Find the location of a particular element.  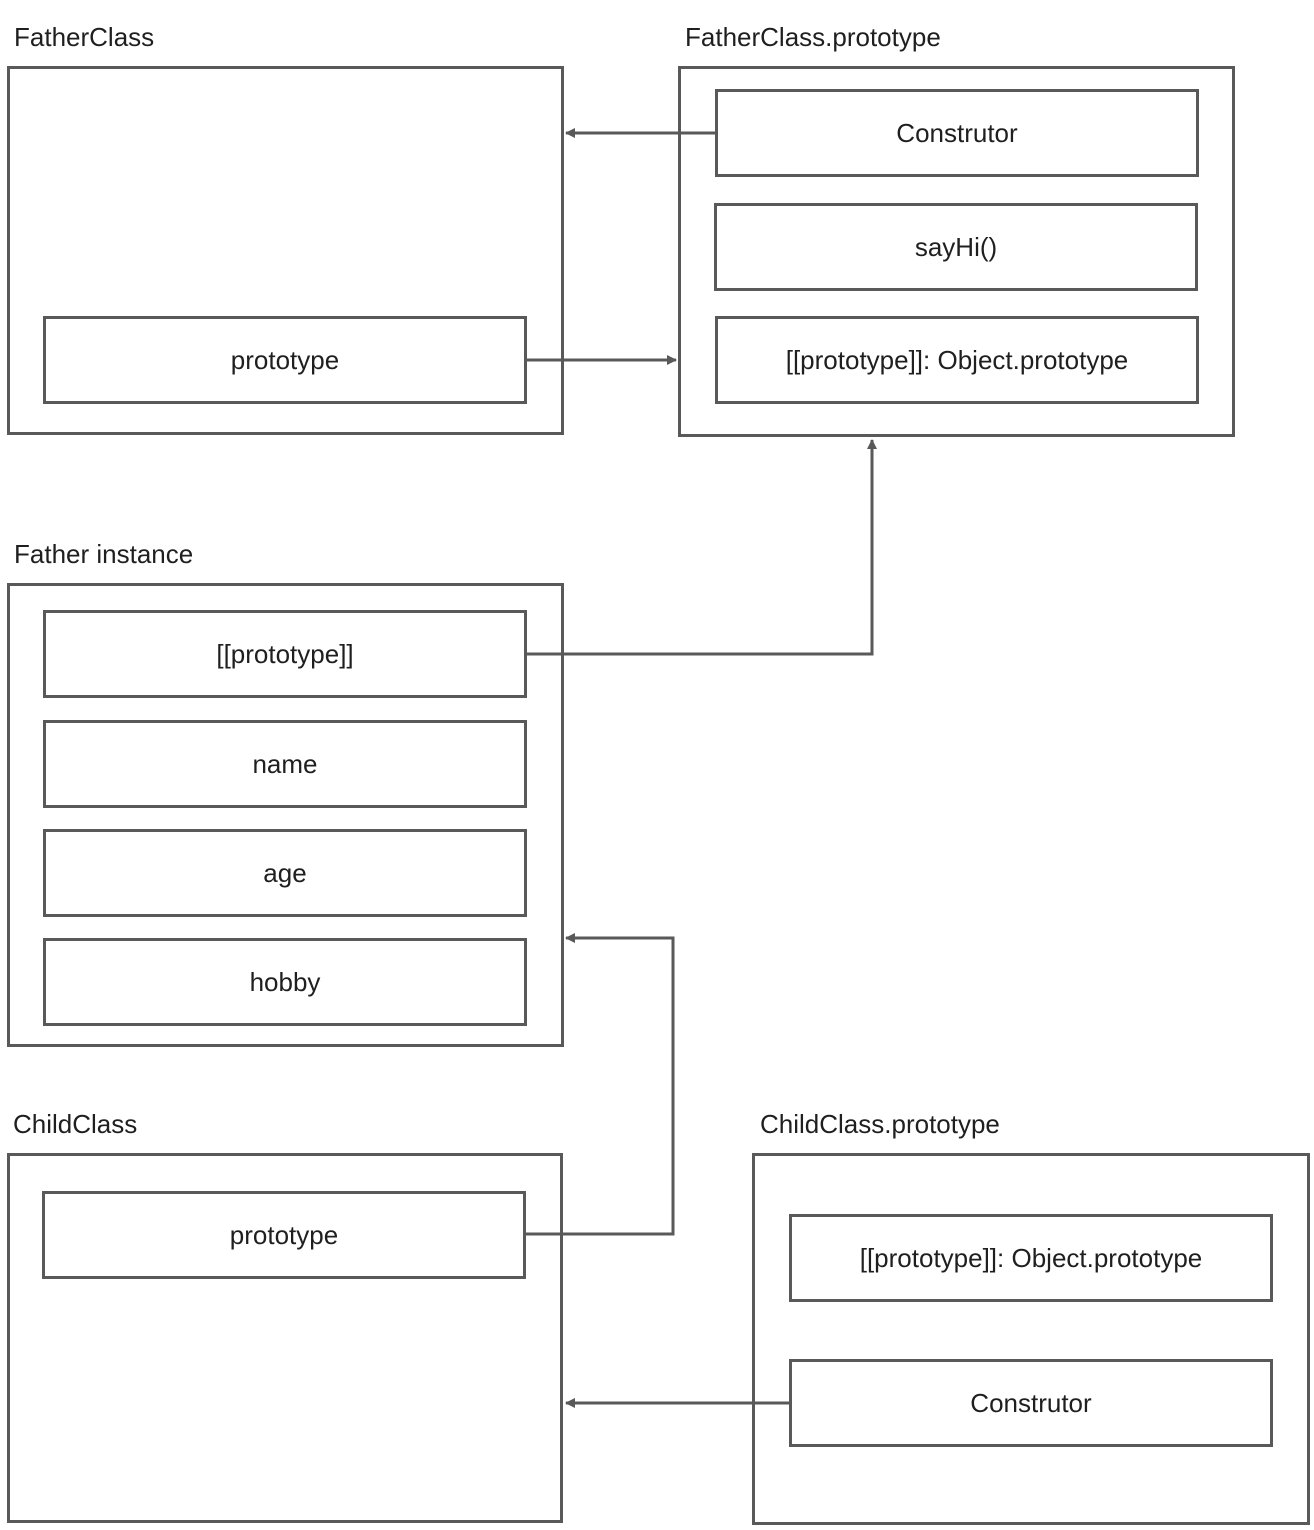

father-instance-hobby-field: hobby is located at coordinates (285, 982).